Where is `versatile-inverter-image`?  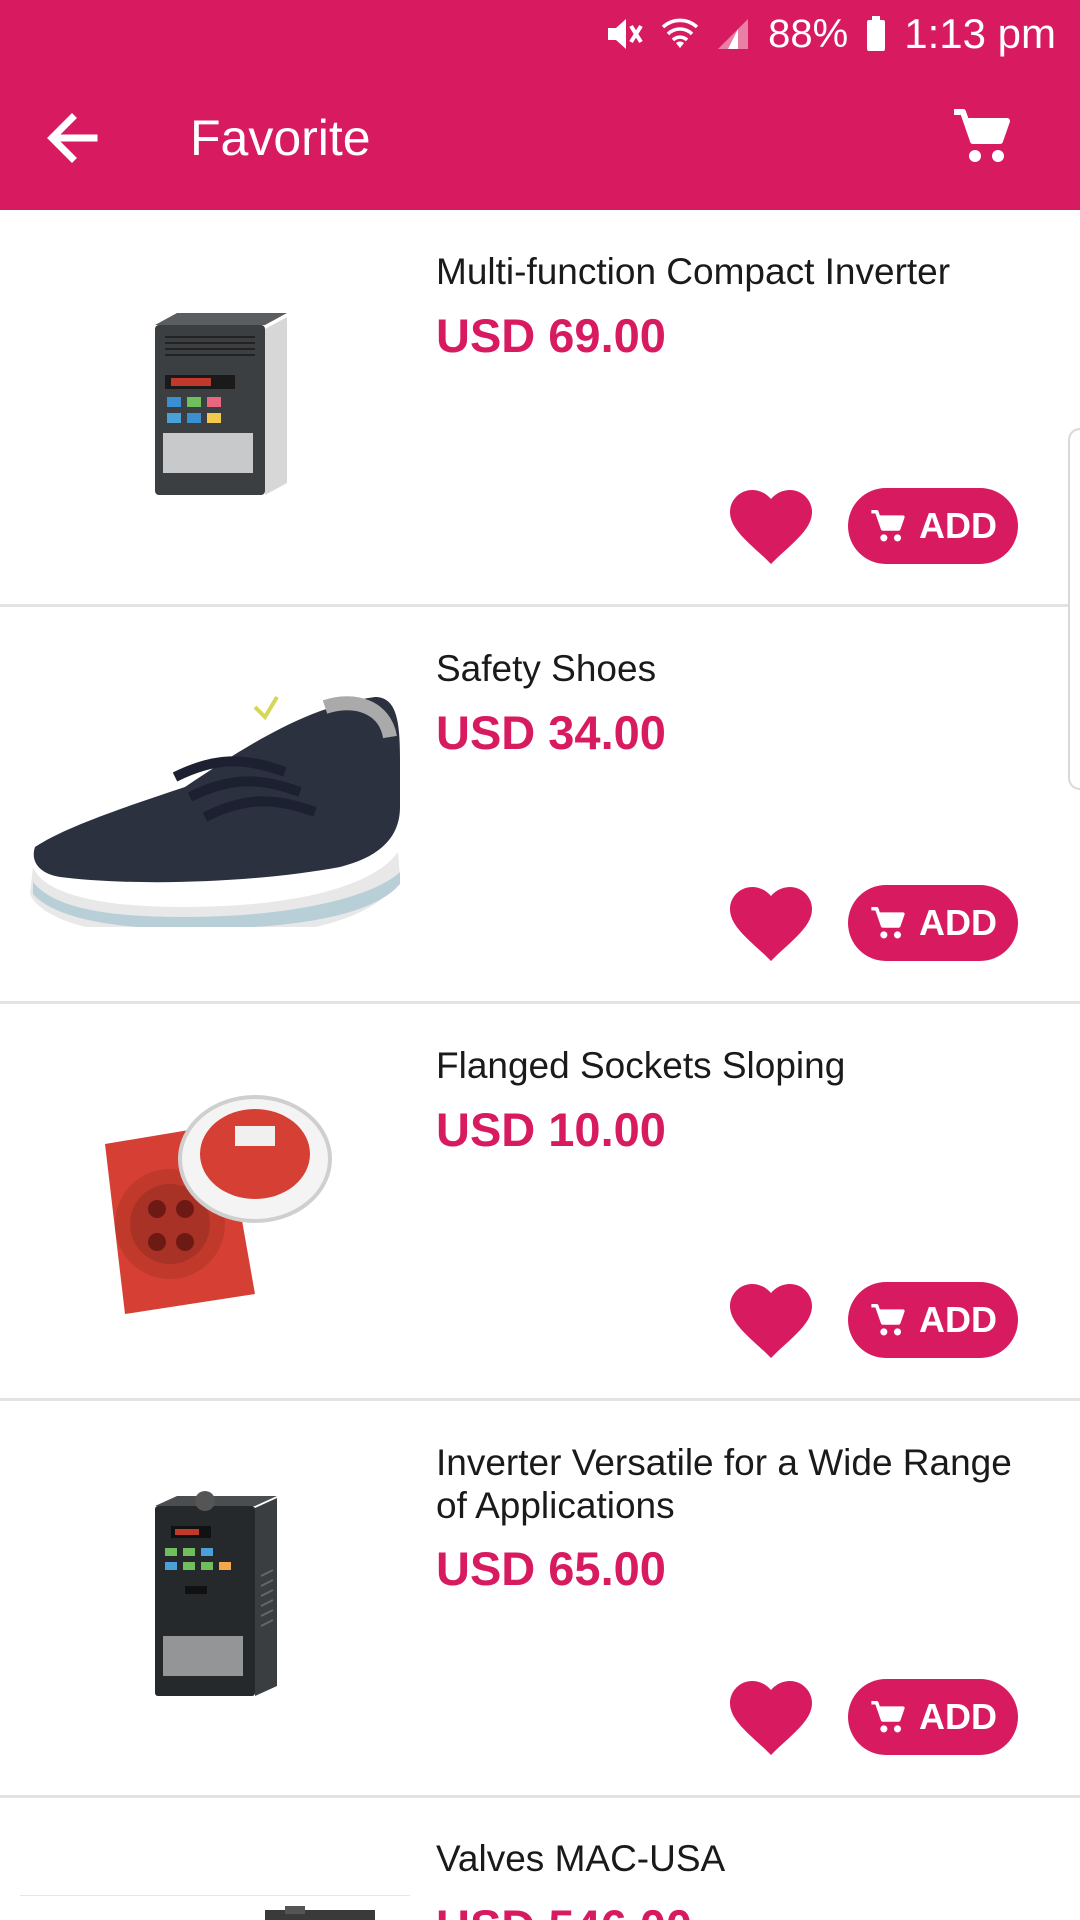
versatile-inverter-image is located at coordinates (216, 1593).